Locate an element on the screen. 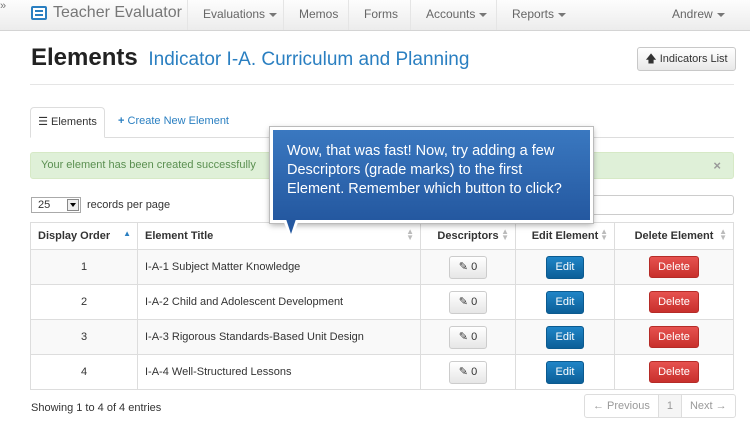 This screenshot has width=750, height=430. header-label: Edit Element is located at coordinates (565, 236).